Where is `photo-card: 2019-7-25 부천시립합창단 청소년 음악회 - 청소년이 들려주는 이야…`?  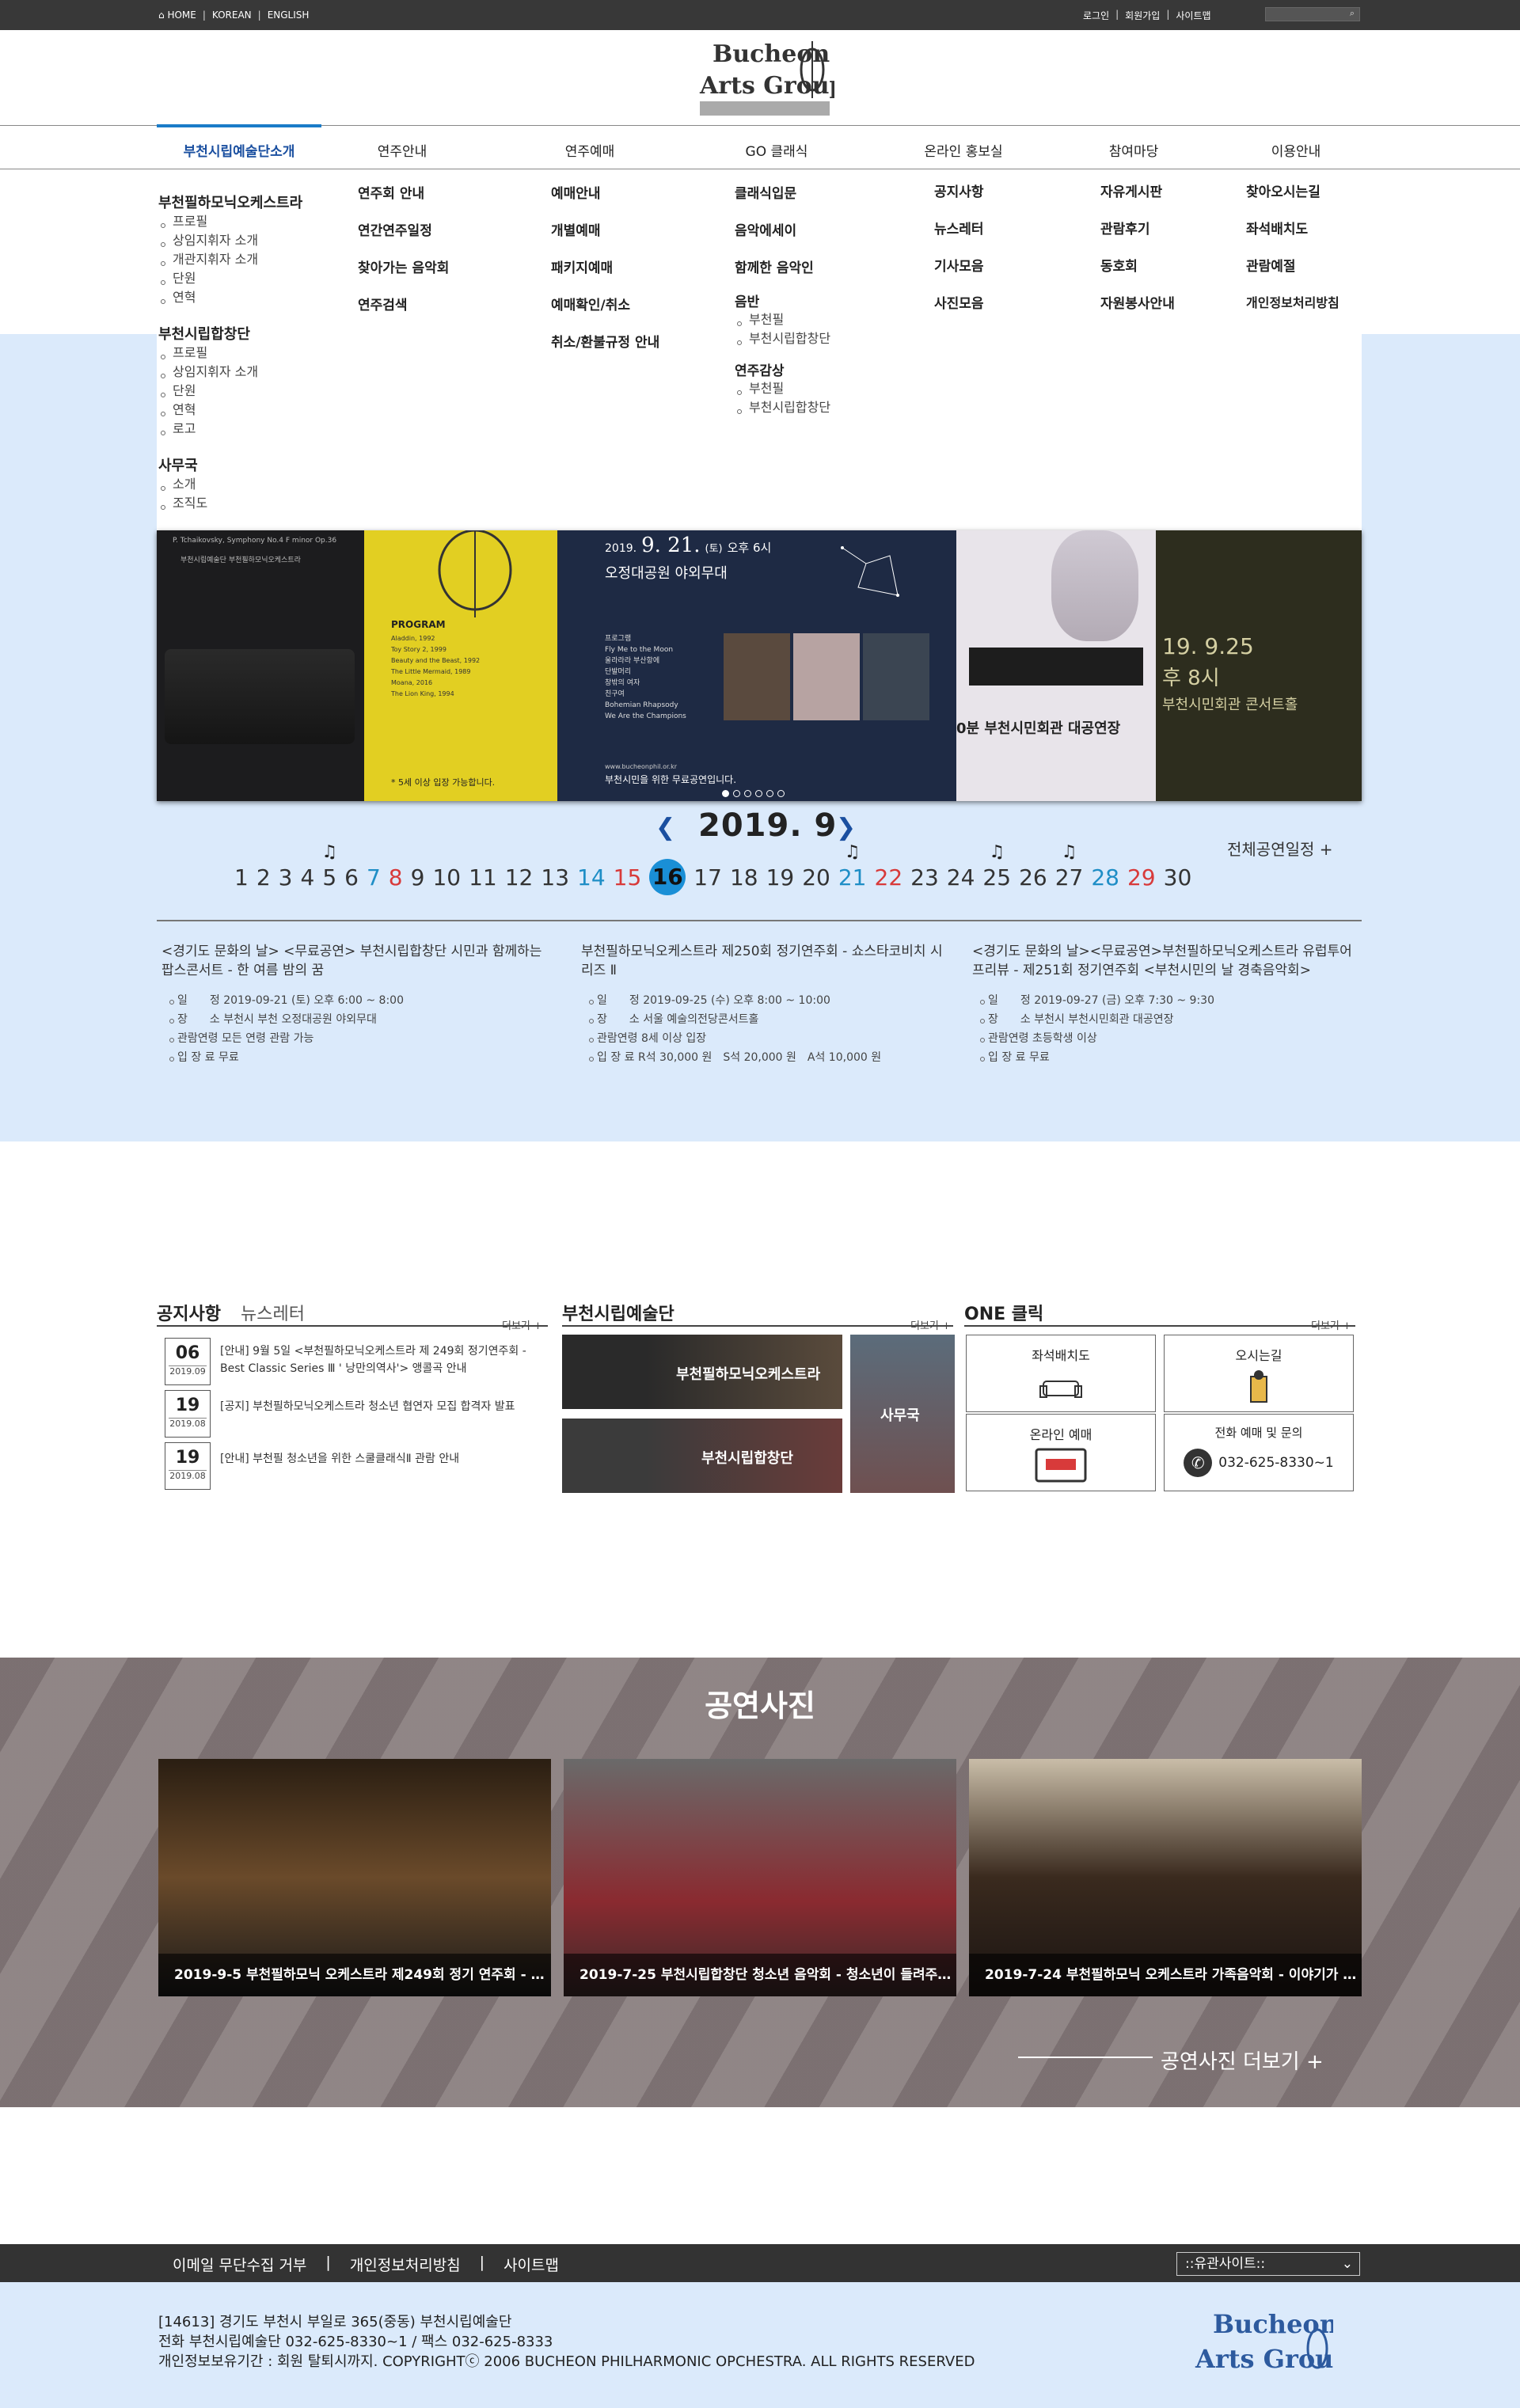 photo-card: 2019-7-25 부천시립합창단 청소년 음악회 - 청소년이 들려주는 이야… is located at coordinates (760, 1878).